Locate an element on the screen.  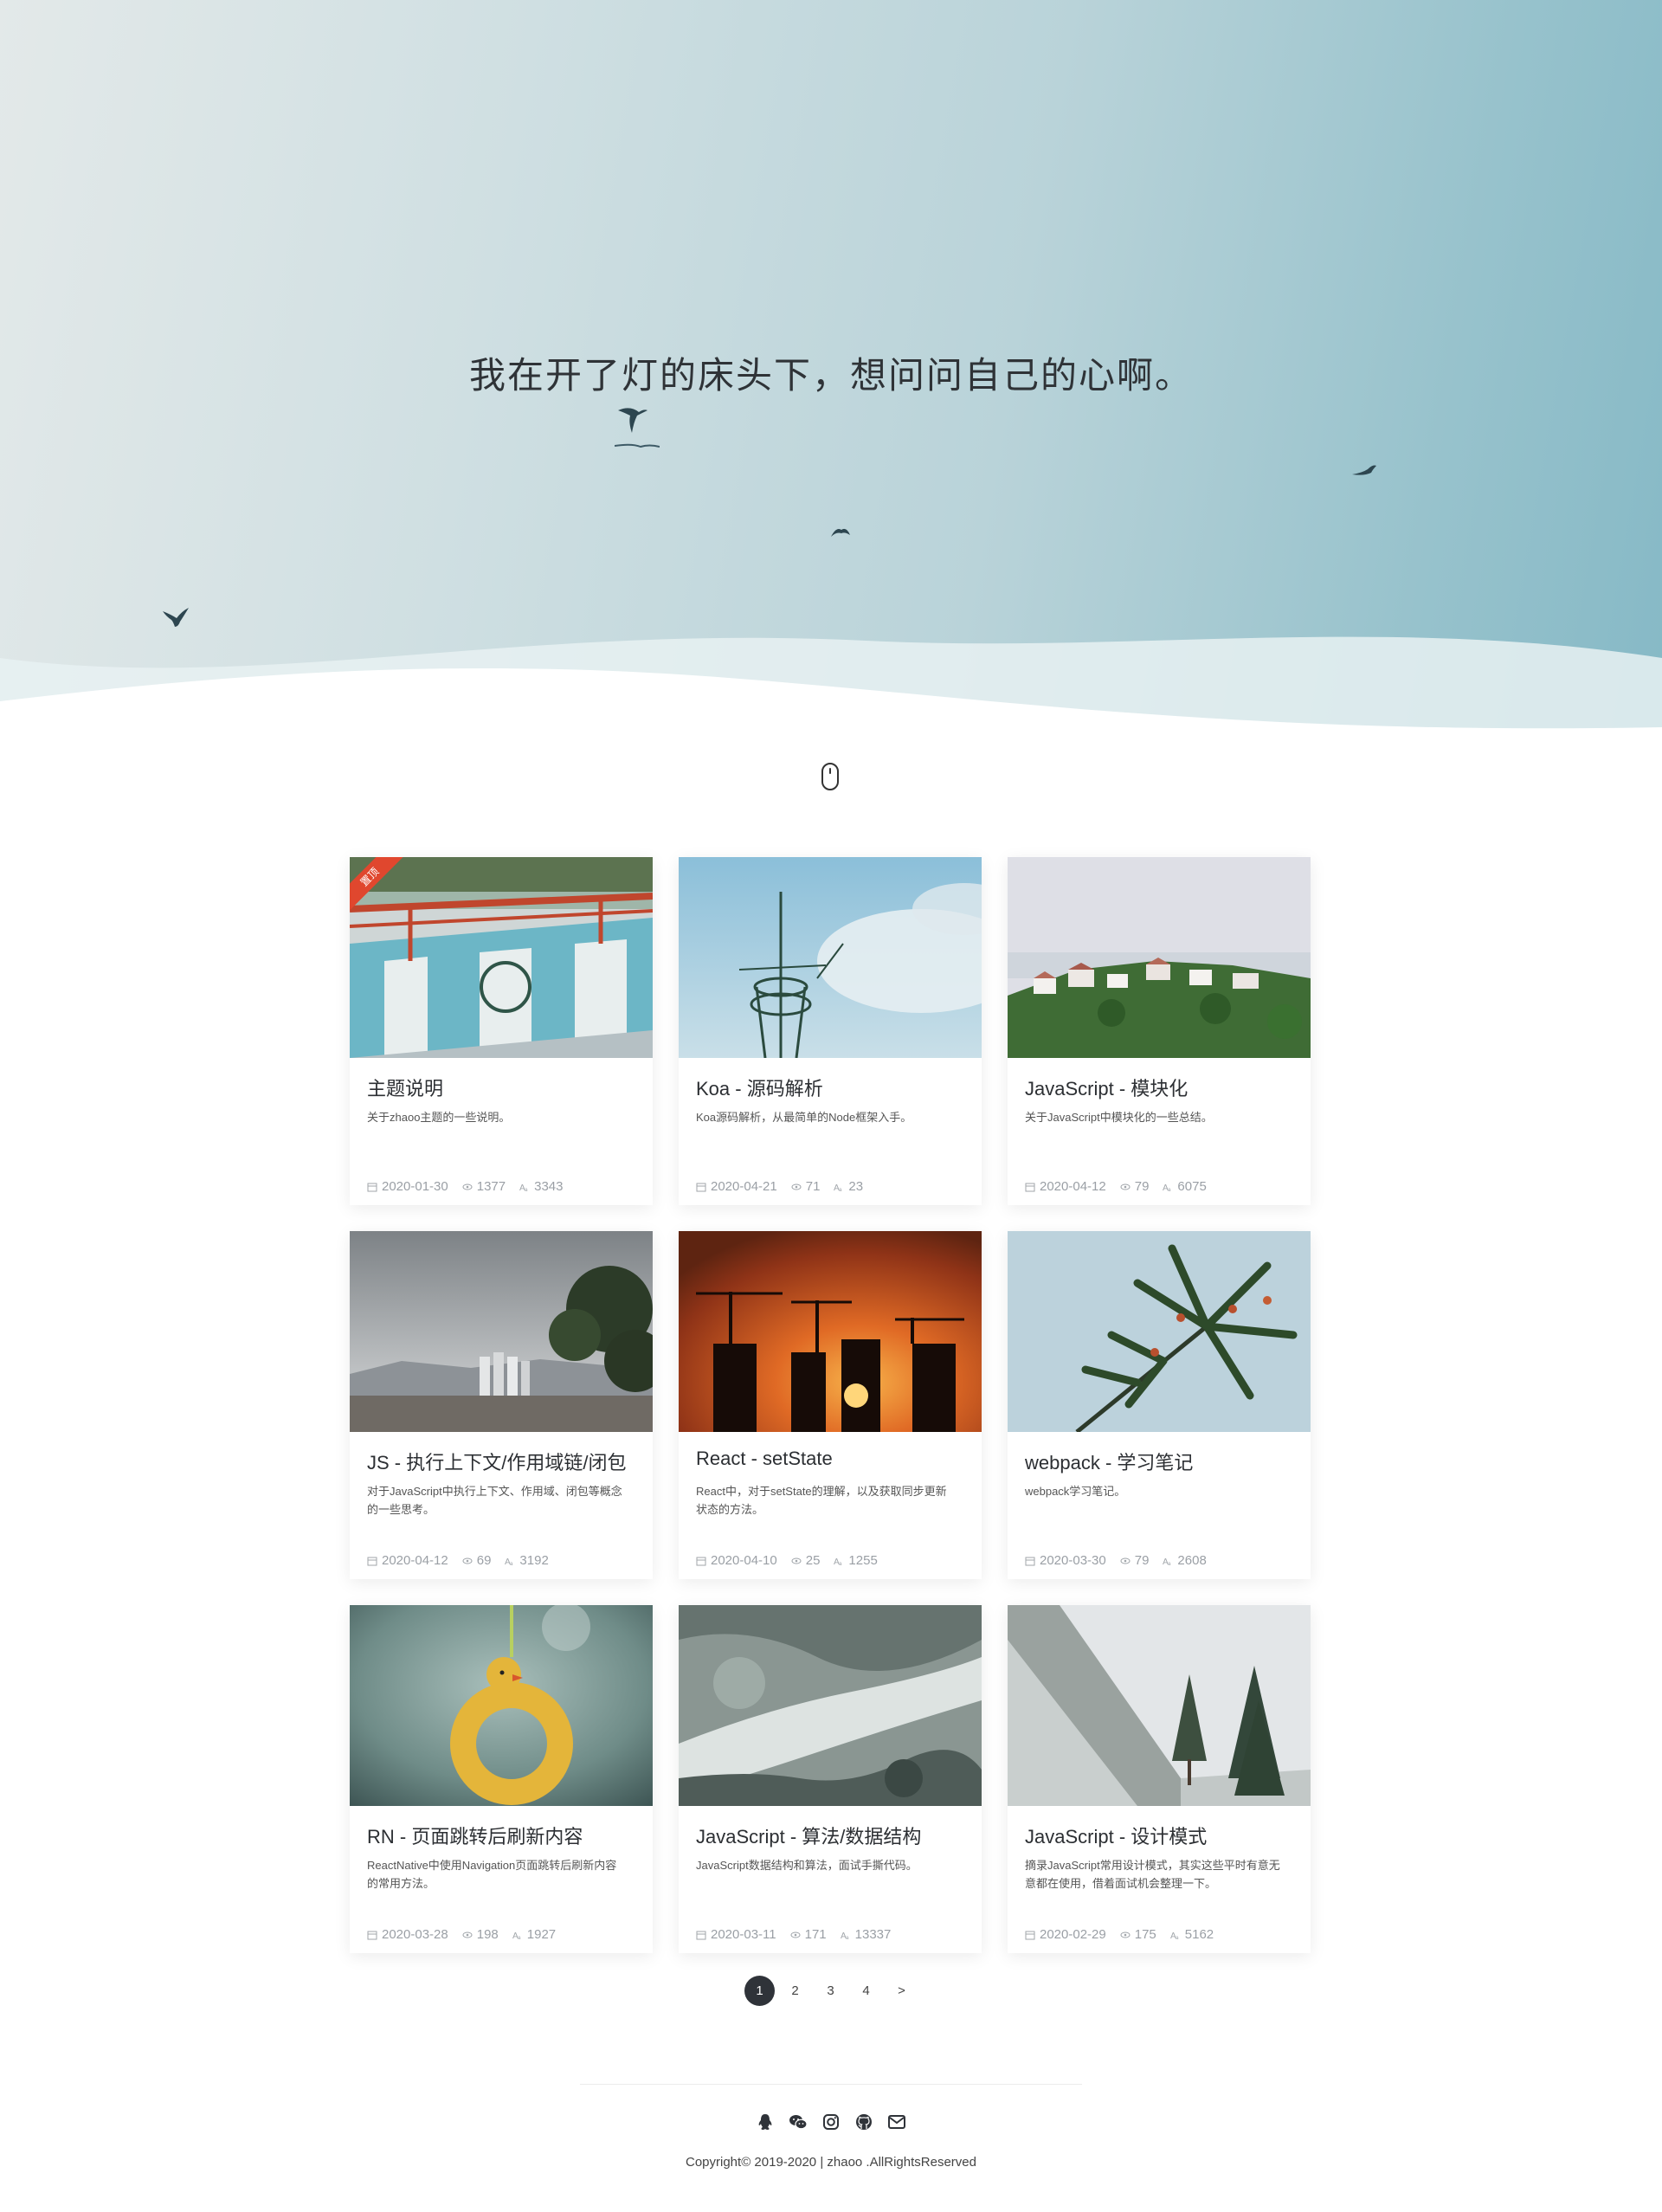
post-meta: 2020-04-12 69 Aa 3192 is located at coordinates (458, 1560).